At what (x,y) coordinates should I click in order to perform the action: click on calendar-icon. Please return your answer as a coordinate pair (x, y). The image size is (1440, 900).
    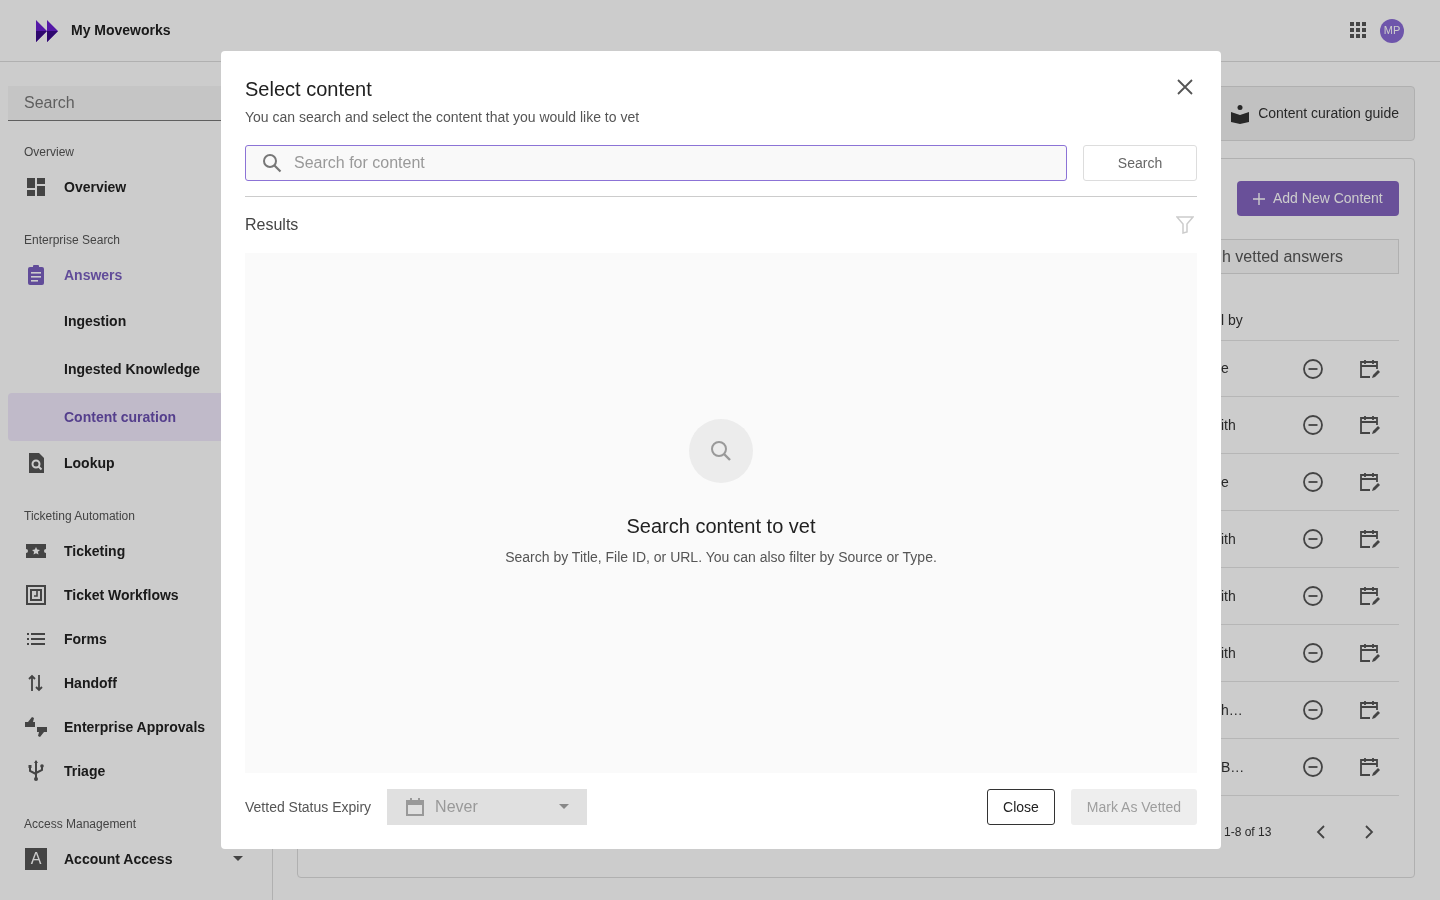
    Looking at the image, I should click on (415, 807).